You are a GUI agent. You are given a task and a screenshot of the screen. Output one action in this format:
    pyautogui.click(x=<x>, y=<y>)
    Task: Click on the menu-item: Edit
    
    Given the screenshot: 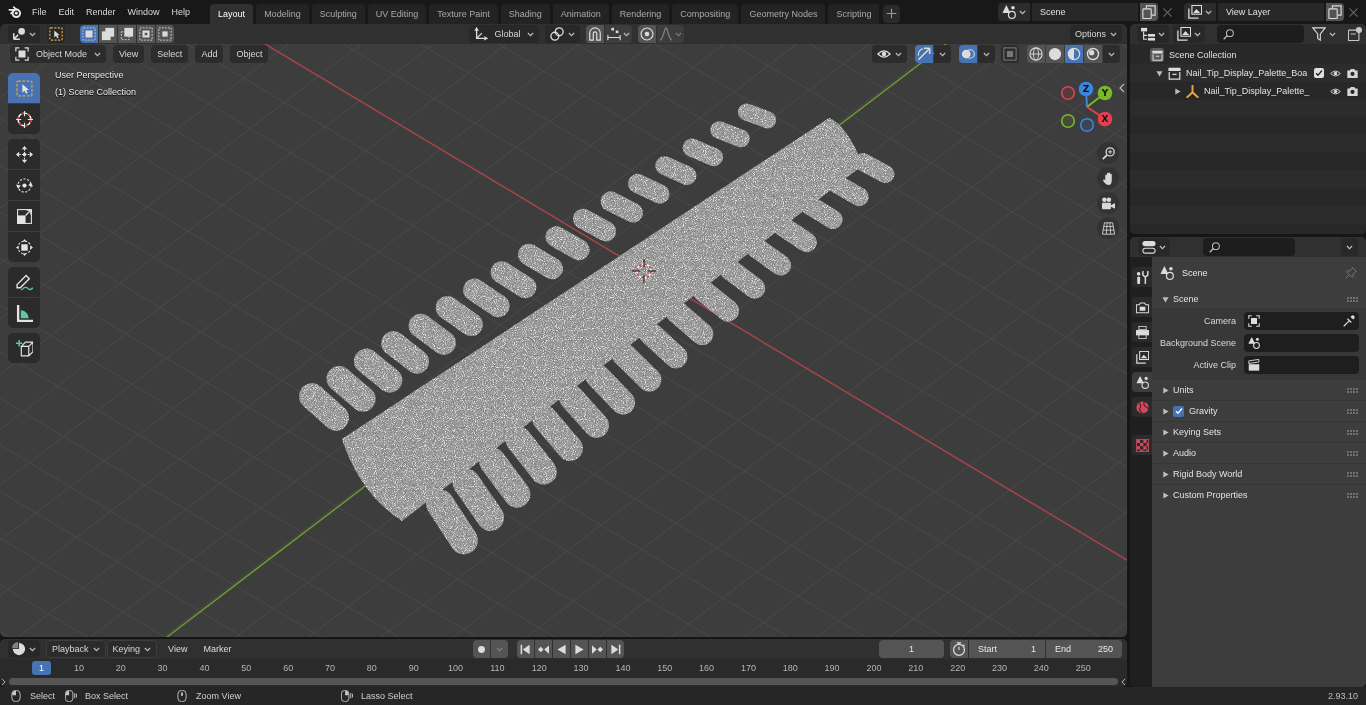 What is the action you would take?
    pyautogui.click(x=66, y=12)
    